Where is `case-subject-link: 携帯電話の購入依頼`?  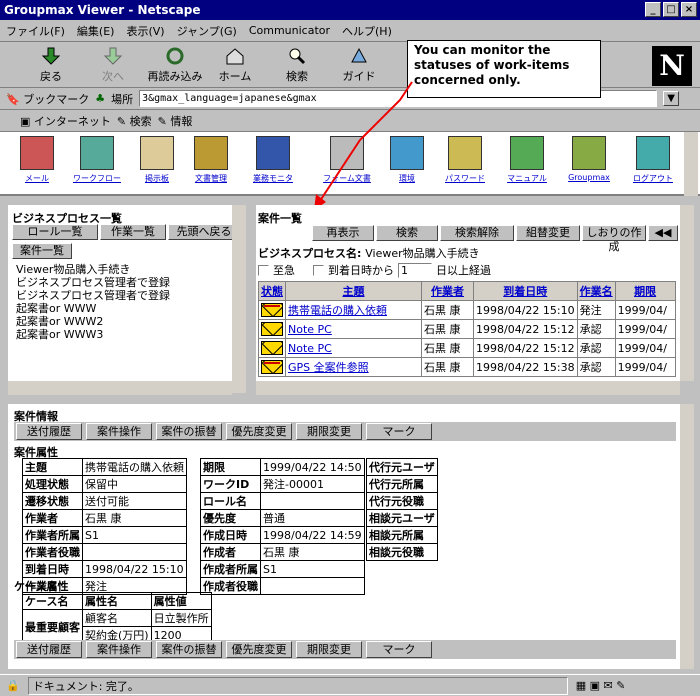
case-subject-link: 携帯電話の購入依頼 is located at coordinates (353, 310).